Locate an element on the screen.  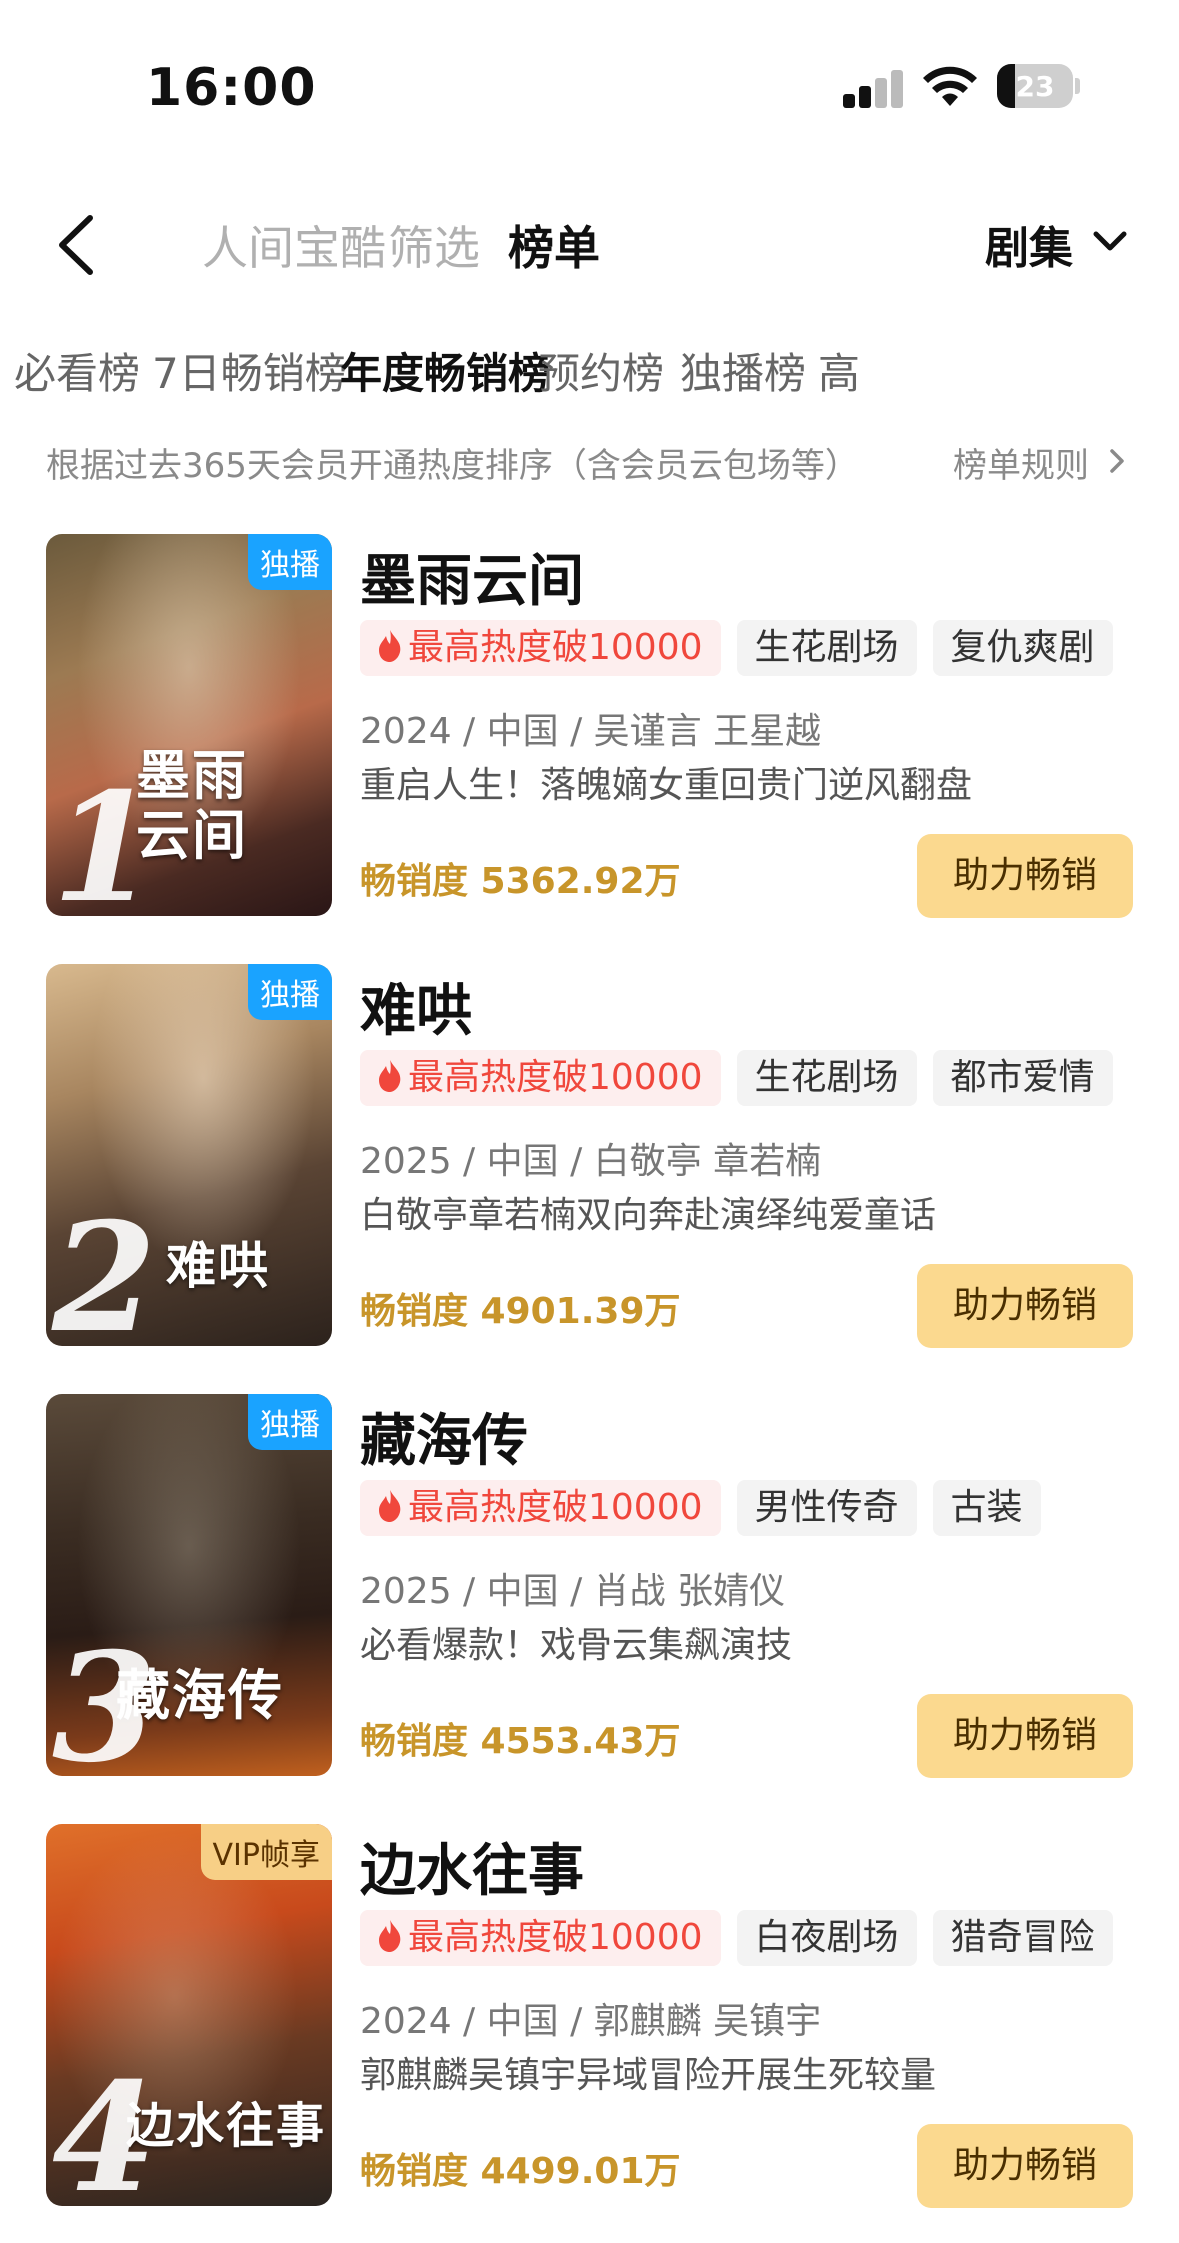
drama-meta: 2025 / 中国 / 白敬亭 章若楠 is located at coordinates (591, 1161).